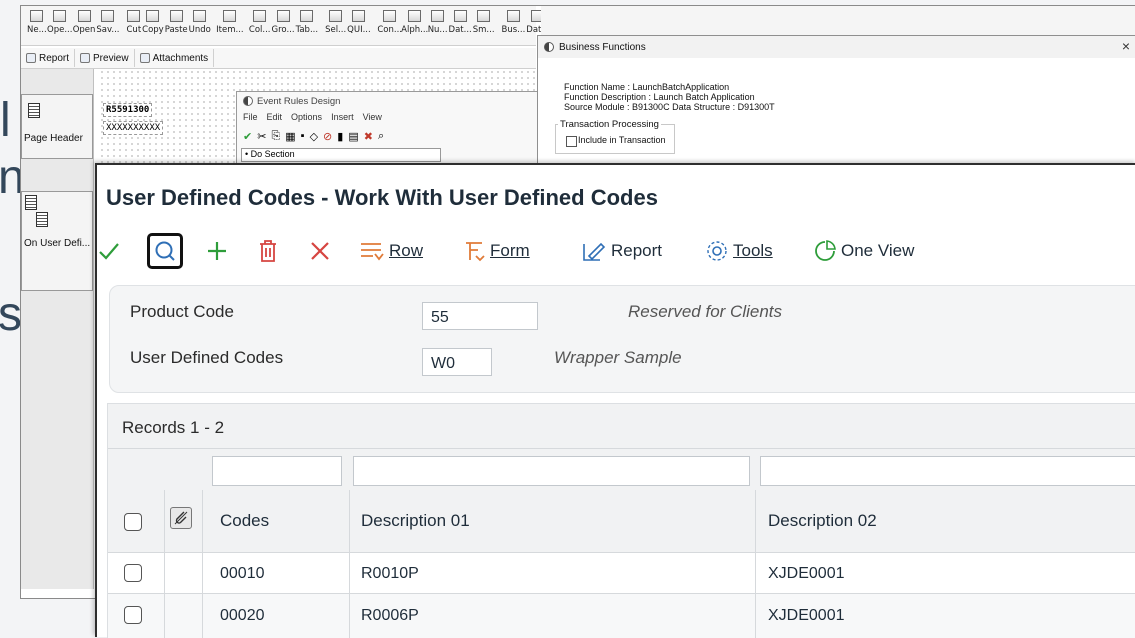 The image size is (1135, 638). I want to click on include-transaction-checkbox, so click(571, 141).